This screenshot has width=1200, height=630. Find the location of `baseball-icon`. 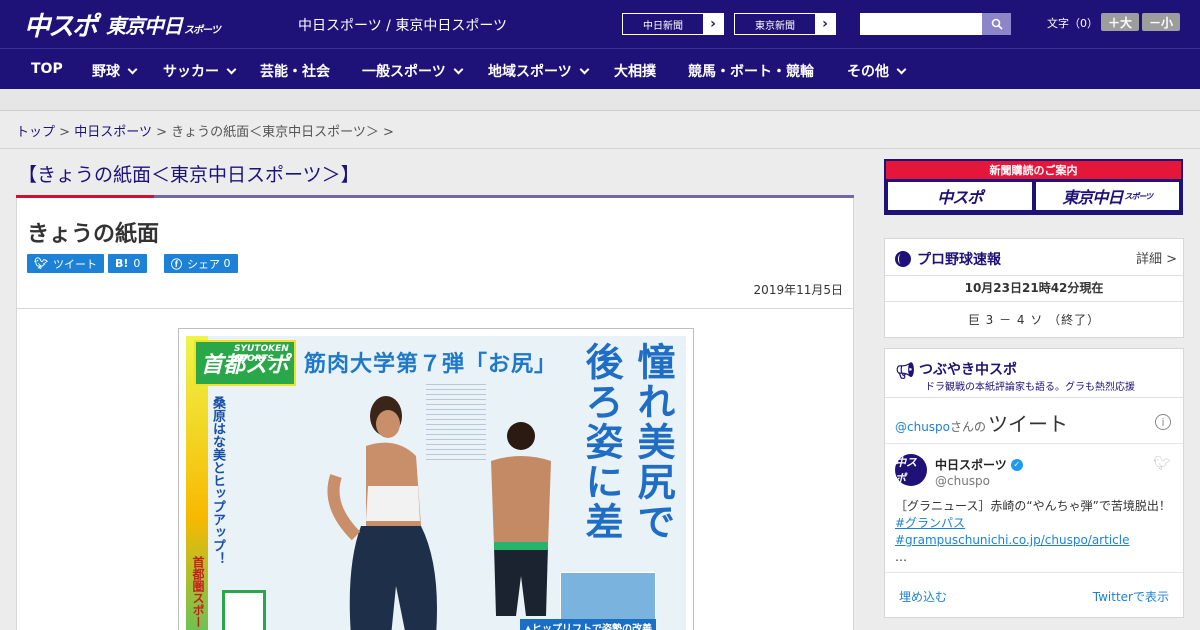

baseball-icon is located at coordinates (903, 259).